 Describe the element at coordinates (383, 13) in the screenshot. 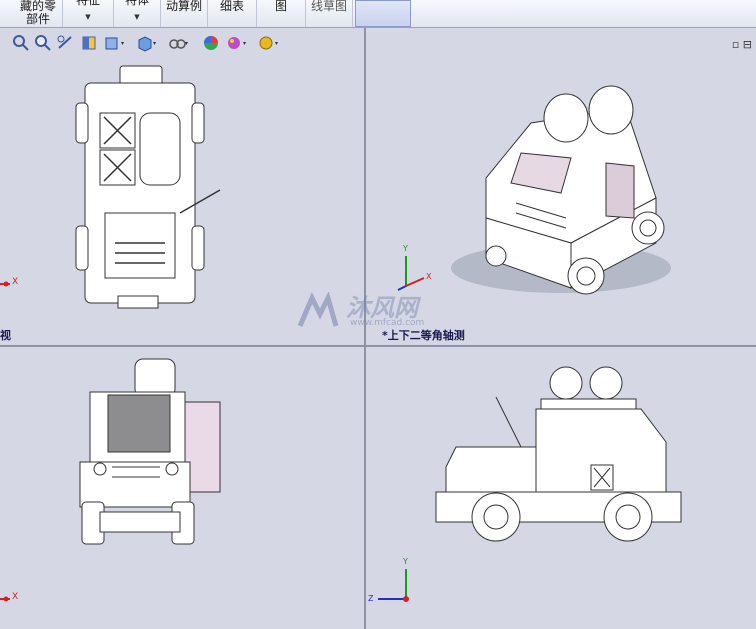

I see `active-ribbon-tab` at that location.